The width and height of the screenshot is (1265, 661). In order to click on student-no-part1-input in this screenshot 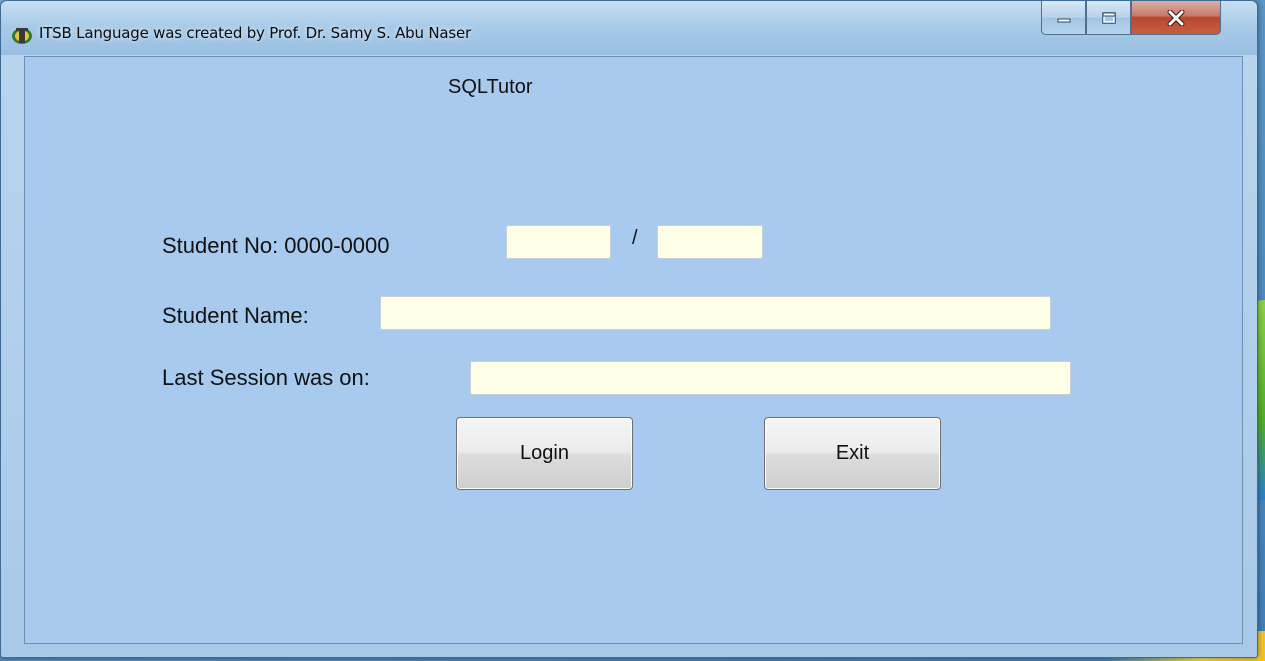, I will do `click(558, 242)`.